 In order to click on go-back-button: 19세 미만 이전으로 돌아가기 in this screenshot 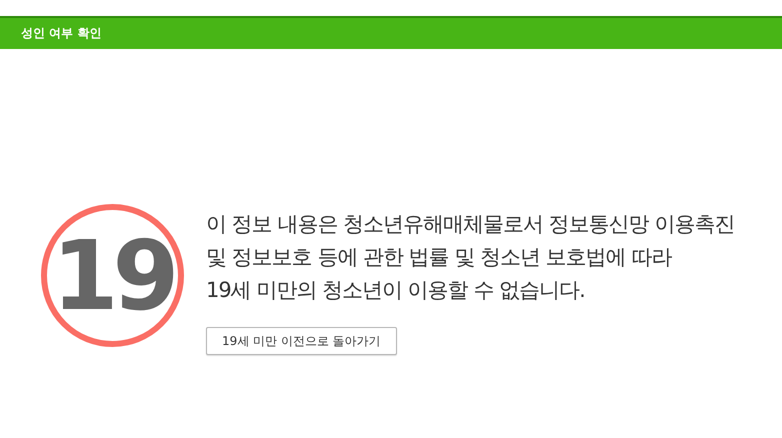, I will do `click(301, 341)`.